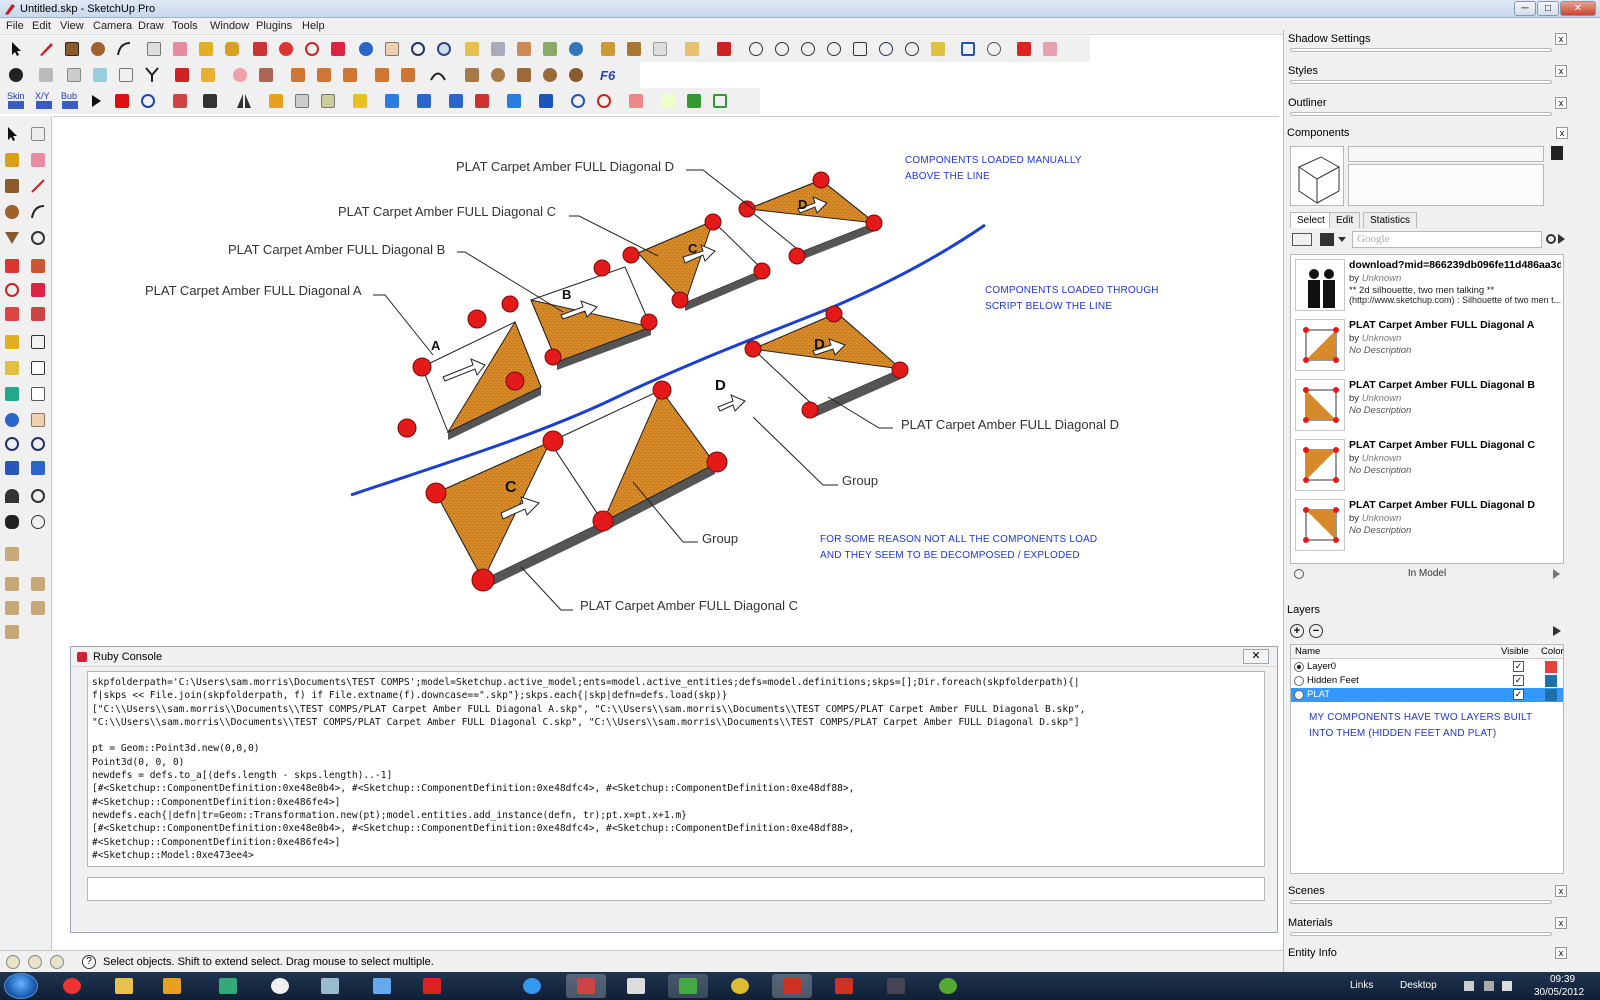 The image size is (1600, 1000). Describe the element at coordinates (302, 101) in the screenshot. I see `cube-2-icon` at that location.